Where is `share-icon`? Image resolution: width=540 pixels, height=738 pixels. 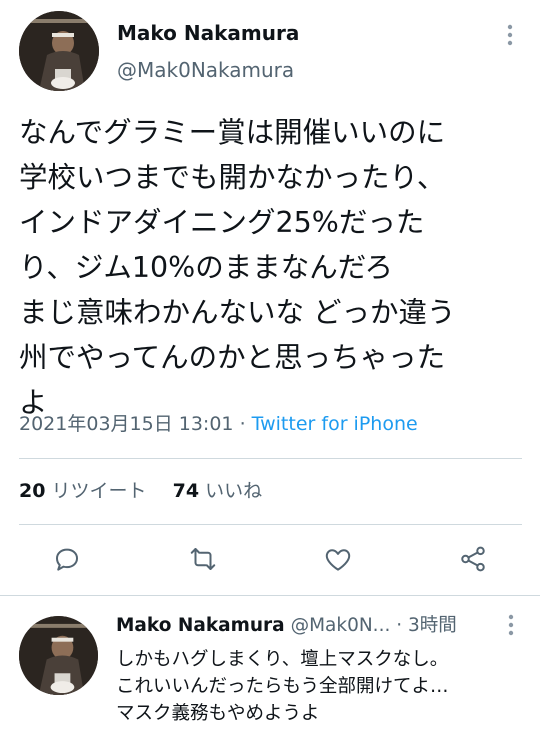
share-icon is located at coordinates (473, 559).